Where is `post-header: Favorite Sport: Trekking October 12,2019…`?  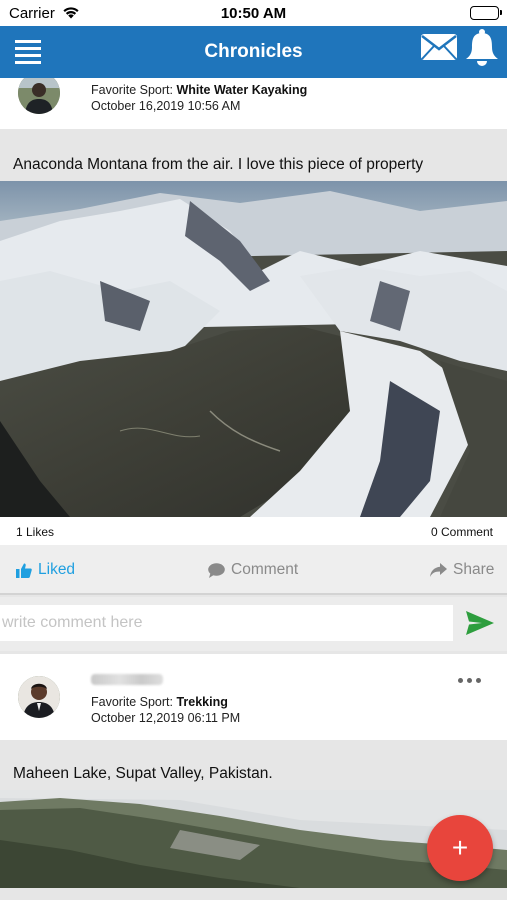 post-header: Favorite Sport: Trekking October 12,2019… is located at coordinates (253, 697).